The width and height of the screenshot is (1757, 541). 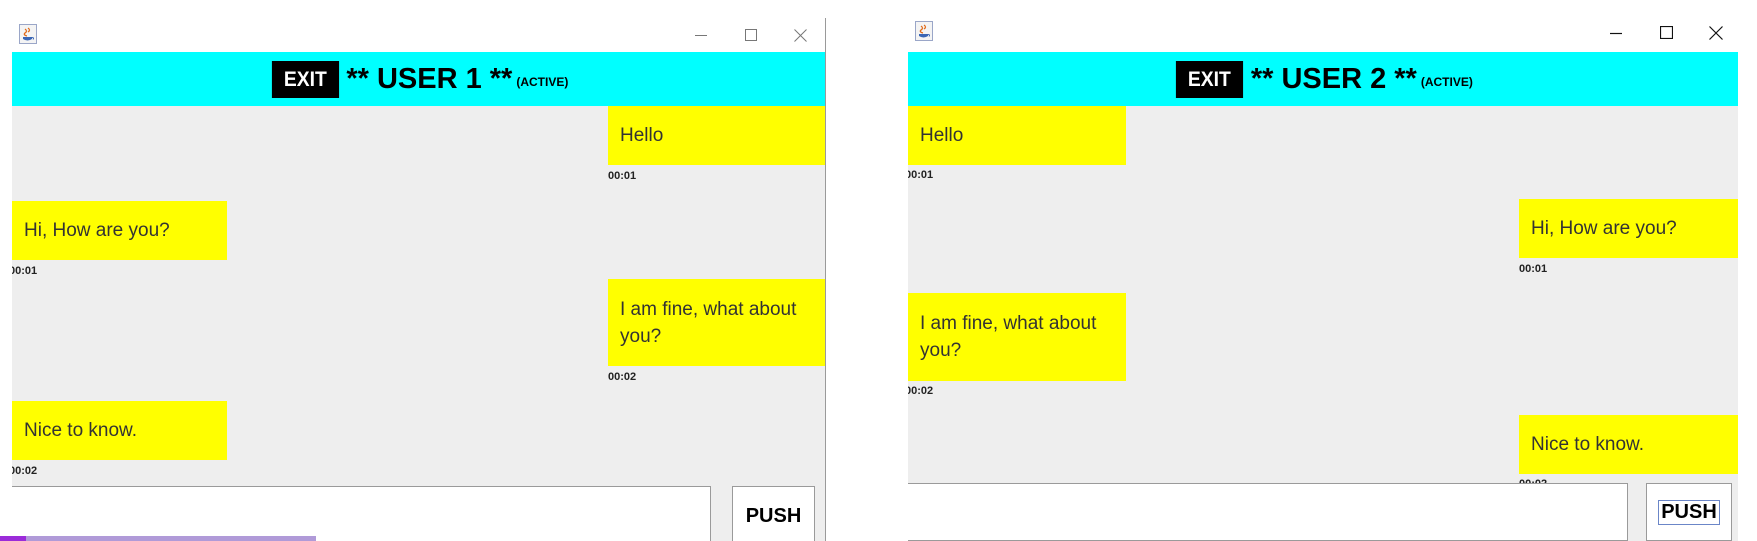 What do you see at coordinates (1333, 78) in the screenshot?
I see `user-title: ** USER 2 **` at bounding box center [1333, 78].